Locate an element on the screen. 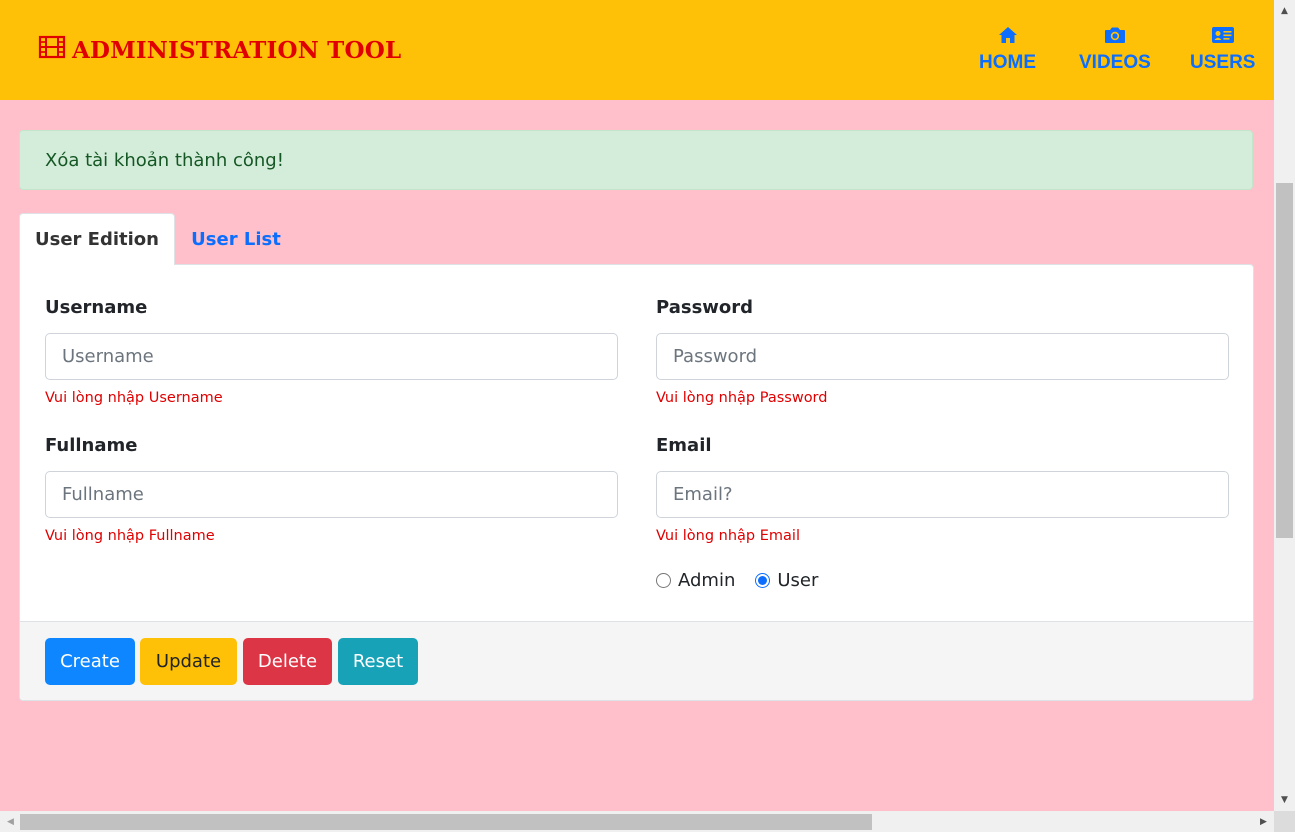 The width and height of the screenshot is (1295, 832). username-input is located at coordinates (331, 356).